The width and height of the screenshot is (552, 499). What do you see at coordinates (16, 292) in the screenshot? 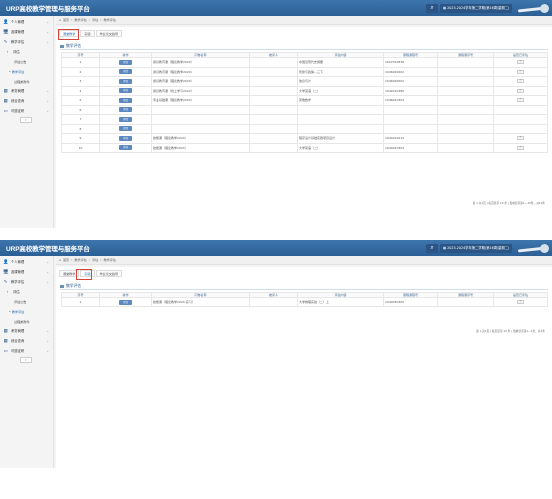
I see `sidebar-item-label: 评估` at bounding box center [16, 292].